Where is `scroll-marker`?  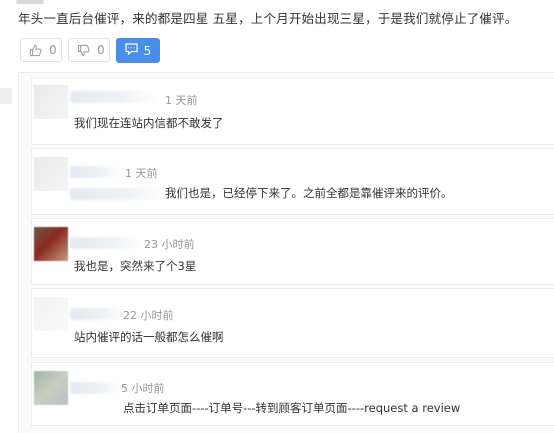 scroll-marker is located at coordinates (6, 96).